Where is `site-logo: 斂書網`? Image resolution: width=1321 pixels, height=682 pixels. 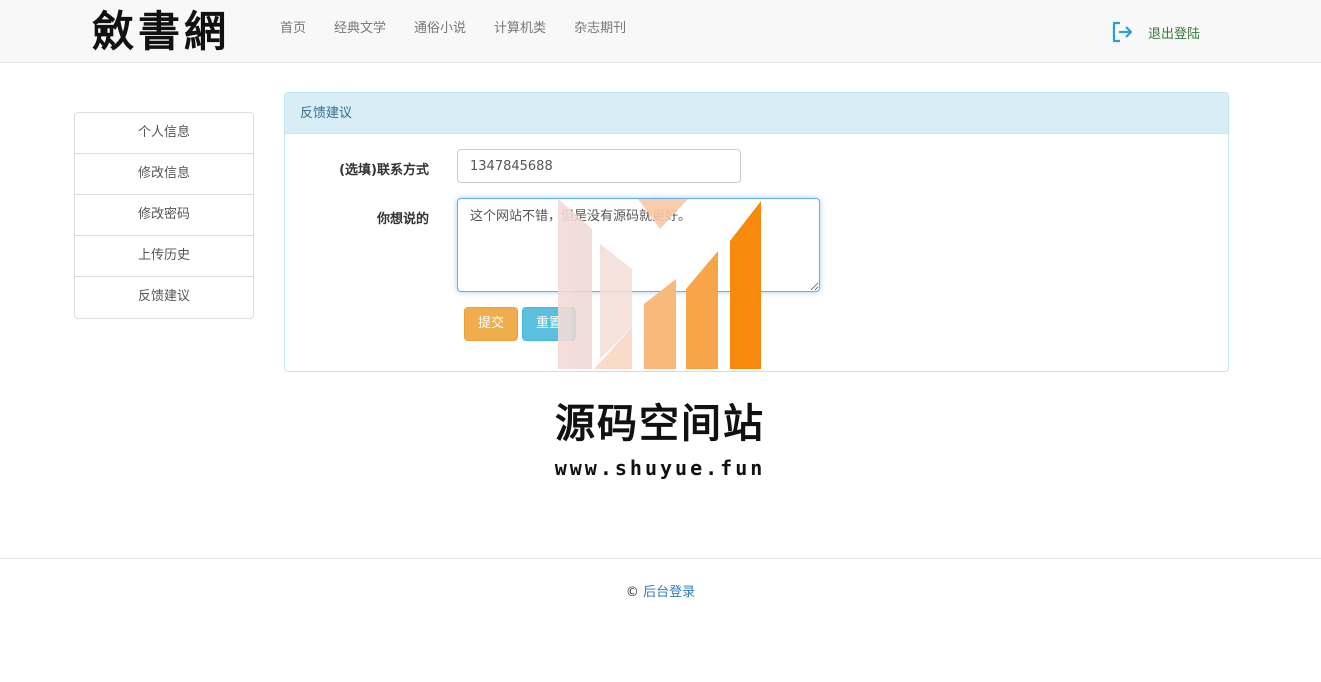
site-logo: 斂書網 is located at coordinates (161, 32).